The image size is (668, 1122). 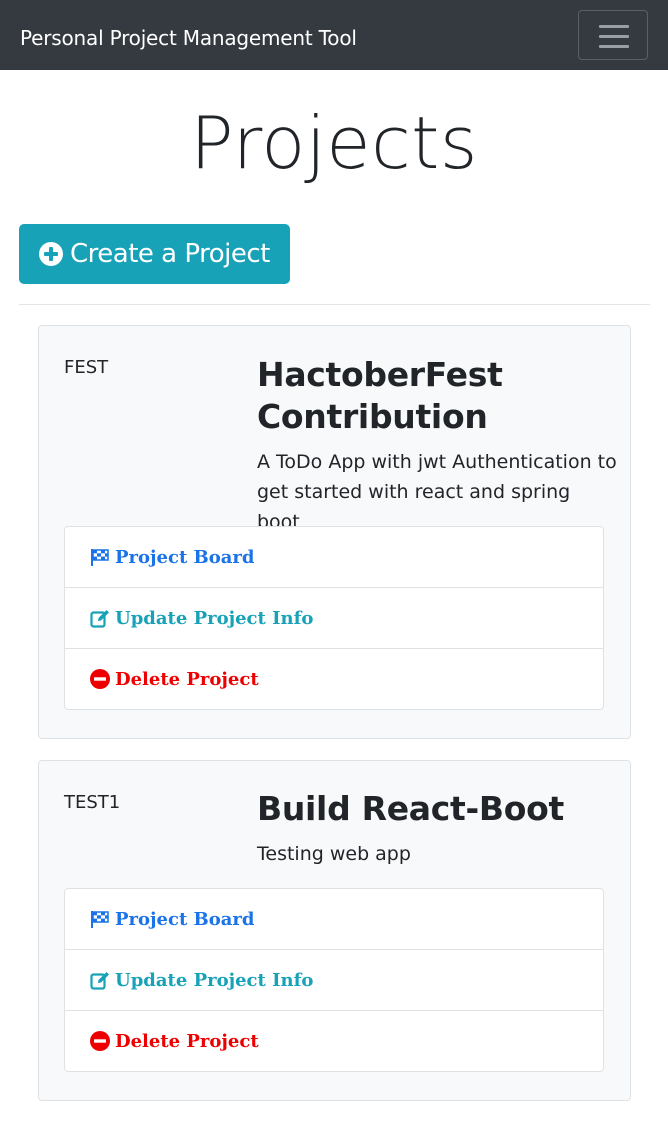 What do you see at coordinates (51, 254) in the screenshot?
I see `plus-circle-icon` at bounding box center [51, 254].